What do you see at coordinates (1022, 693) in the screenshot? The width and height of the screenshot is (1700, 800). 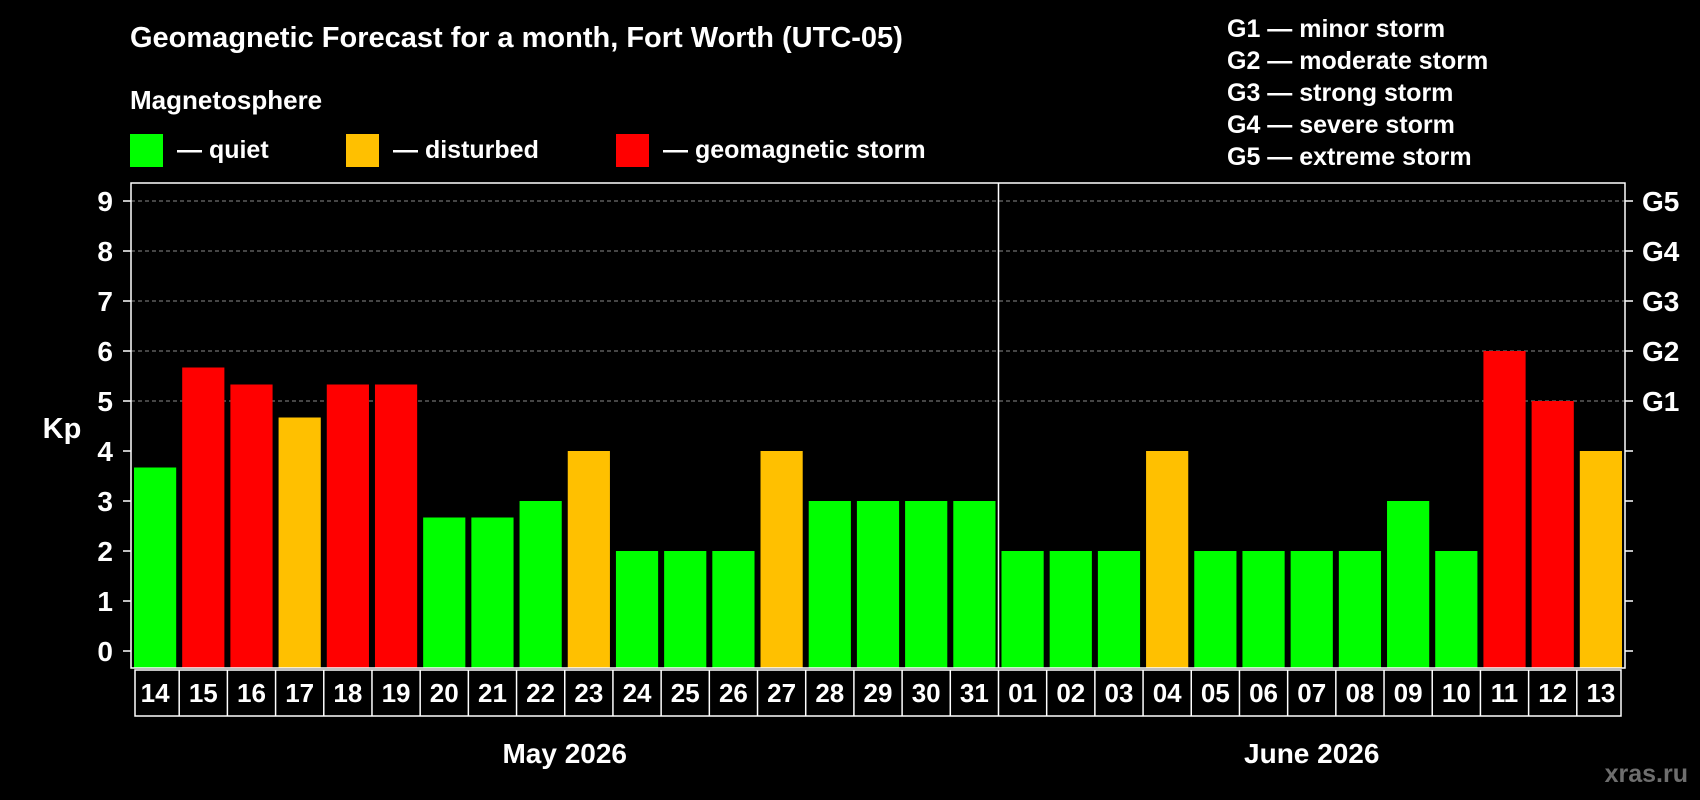 I see `day-label-01: 01` at bounding box center [1022, 693].